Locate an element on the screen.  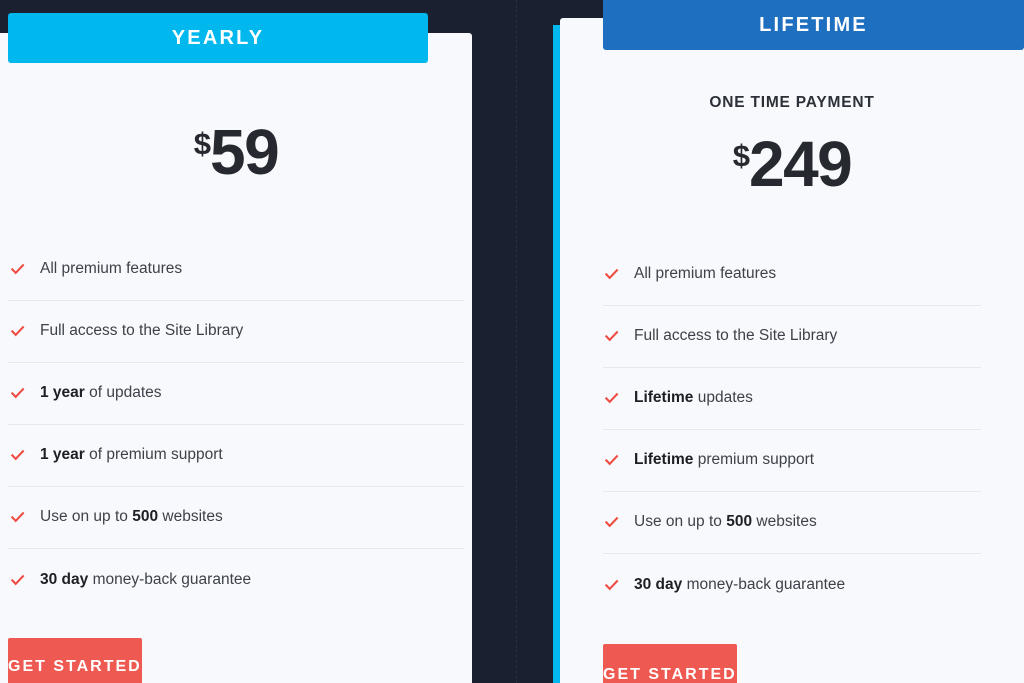
get-started-button-lifetime: GET STARTED is located at coordinates (670, 663).